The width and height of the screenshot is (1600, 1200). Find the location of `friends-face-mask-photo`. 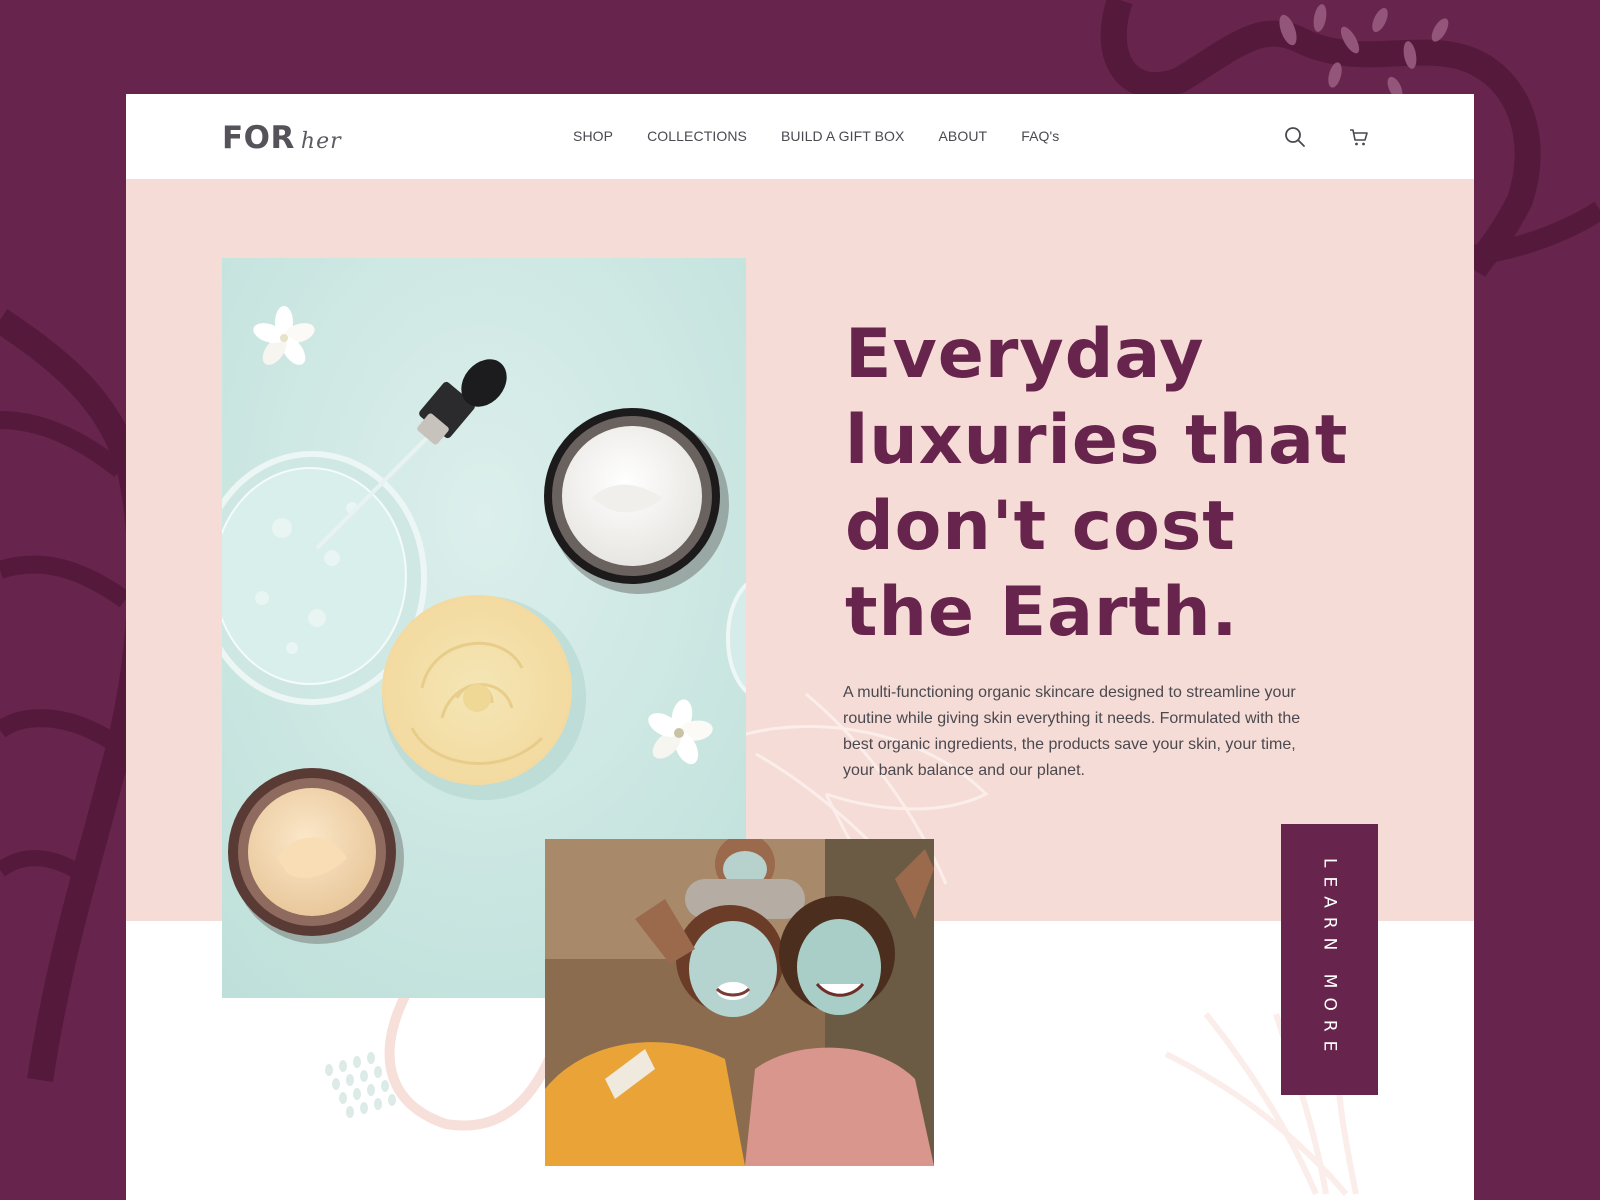

friends-face-mask-photo is located at coordinates (739, 1002).